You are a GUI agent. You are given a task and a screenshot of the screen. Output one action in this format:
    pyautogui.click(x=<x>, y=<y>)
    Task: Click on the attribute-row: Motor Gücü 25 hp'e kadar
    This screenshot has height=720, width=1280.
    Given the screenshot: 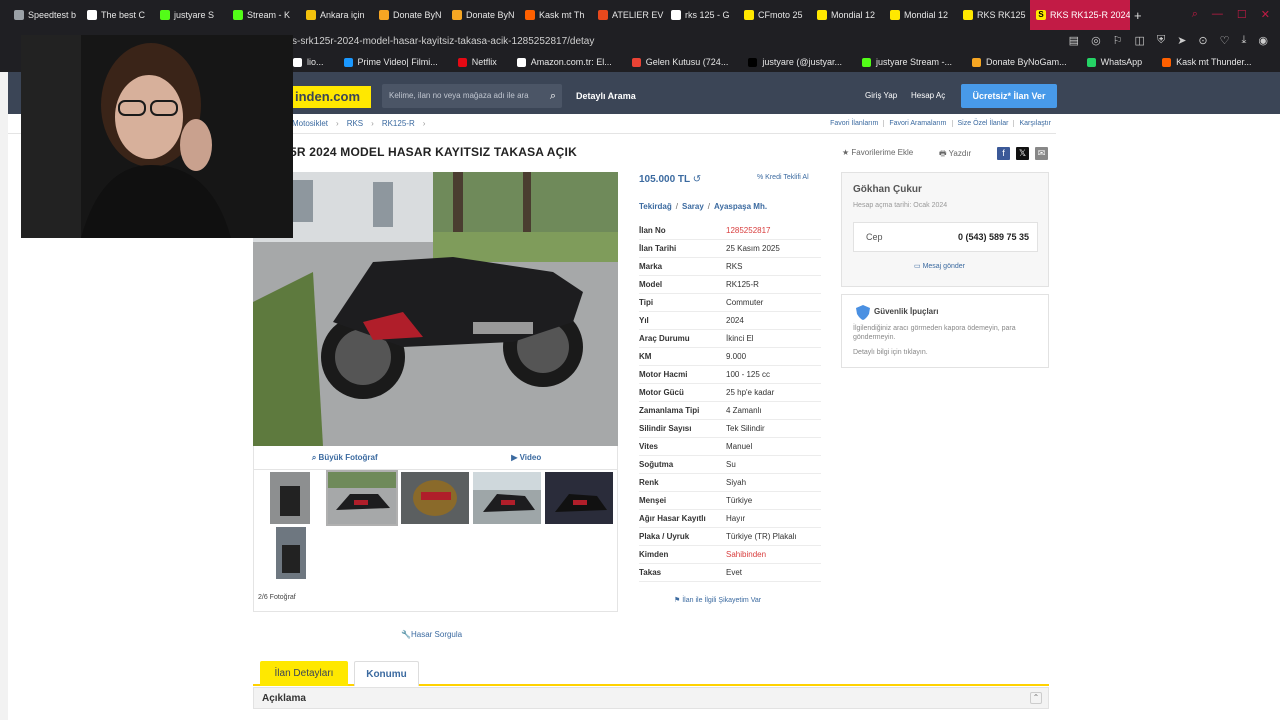 What is the action you would take?
    pyautogui.click(x=730, y=393)
    